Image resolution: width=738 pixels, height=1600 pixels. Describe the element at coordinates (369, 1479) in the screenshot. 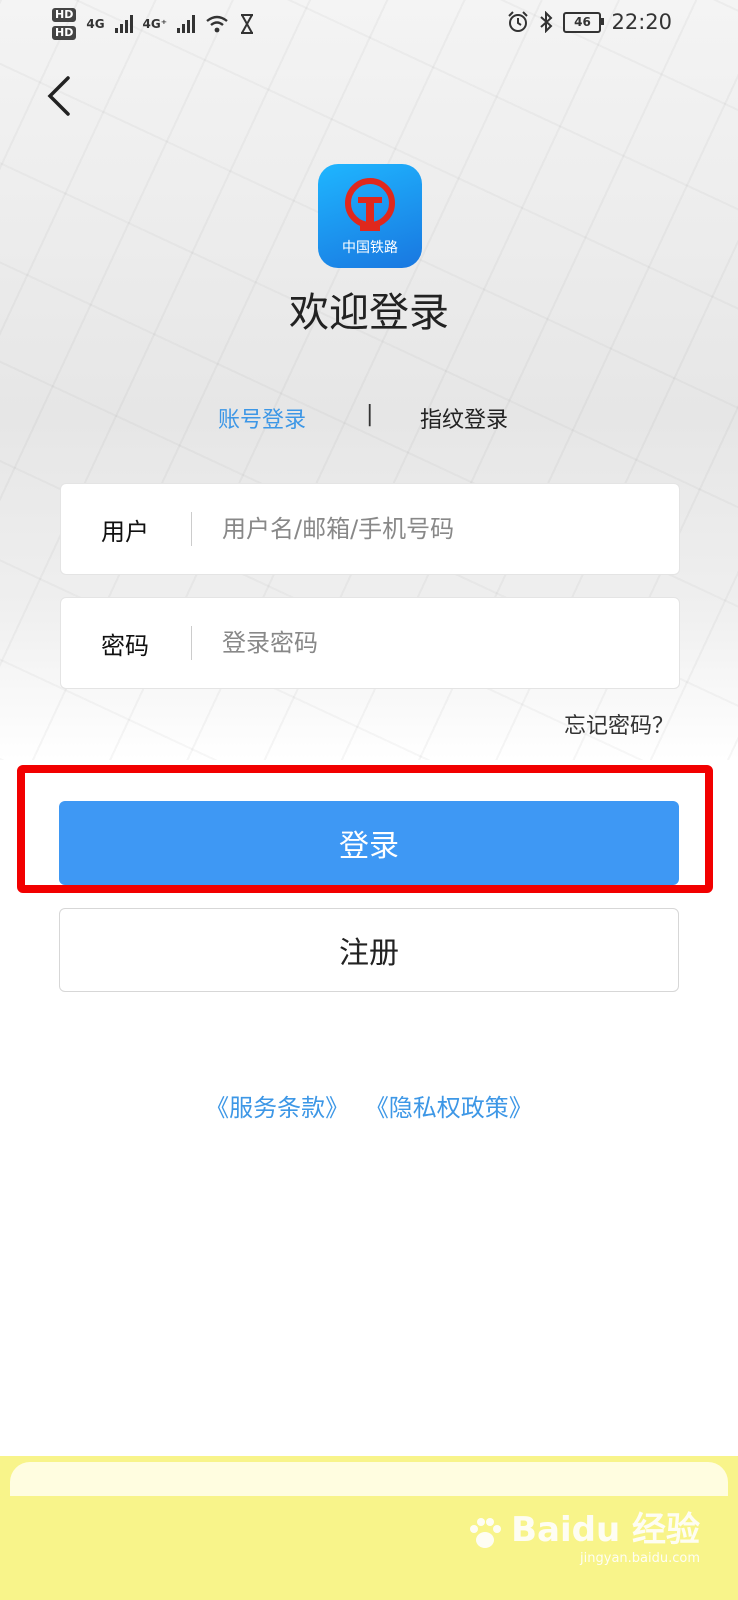

I see `bottom-bar-inner` at that location.